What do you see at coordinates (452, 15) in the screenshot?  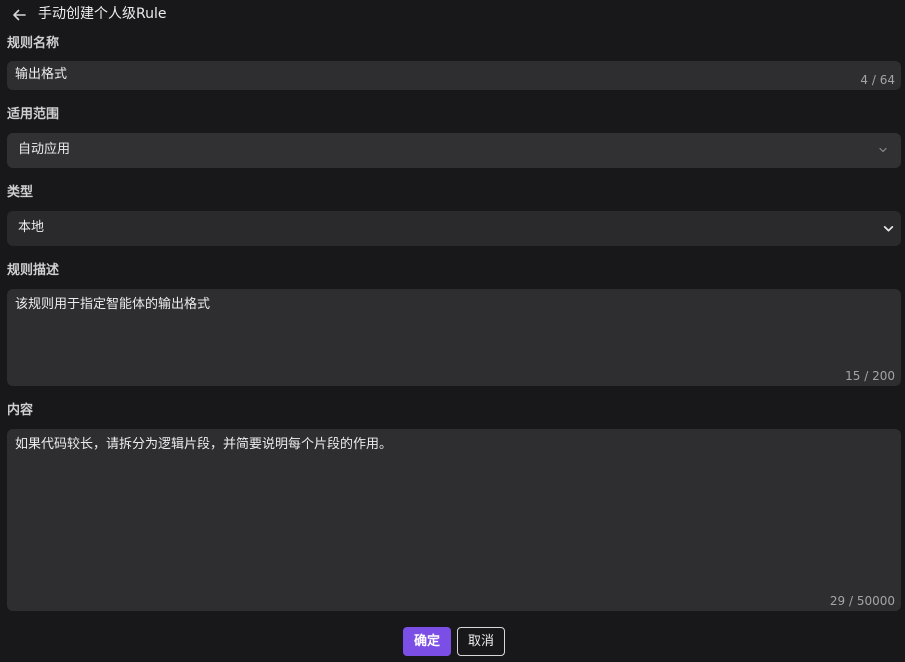 I see `page-header: 手动创建个人级Rule` at bounding box center [452, 15].